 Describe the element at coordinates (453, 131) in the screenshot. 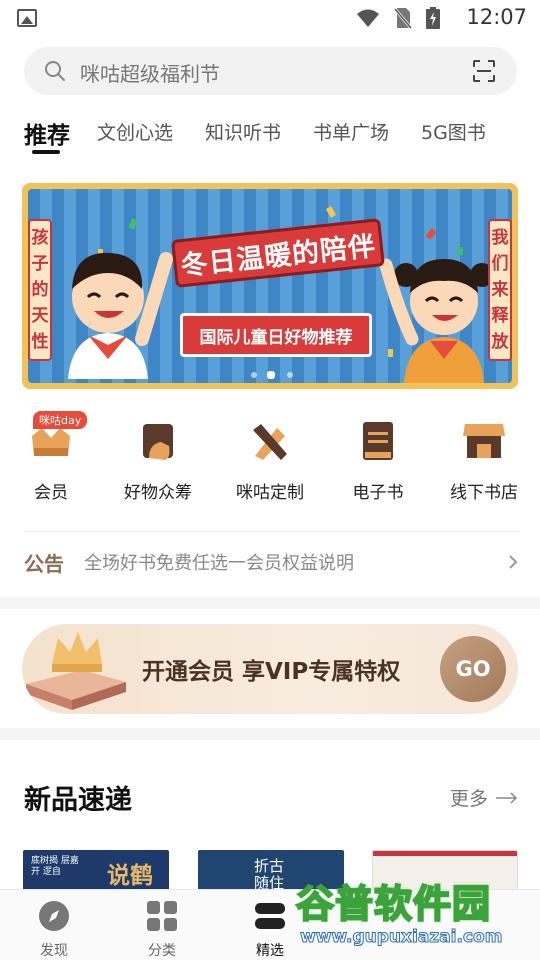

I see `tab-5g-books: 5G图书` at that location.